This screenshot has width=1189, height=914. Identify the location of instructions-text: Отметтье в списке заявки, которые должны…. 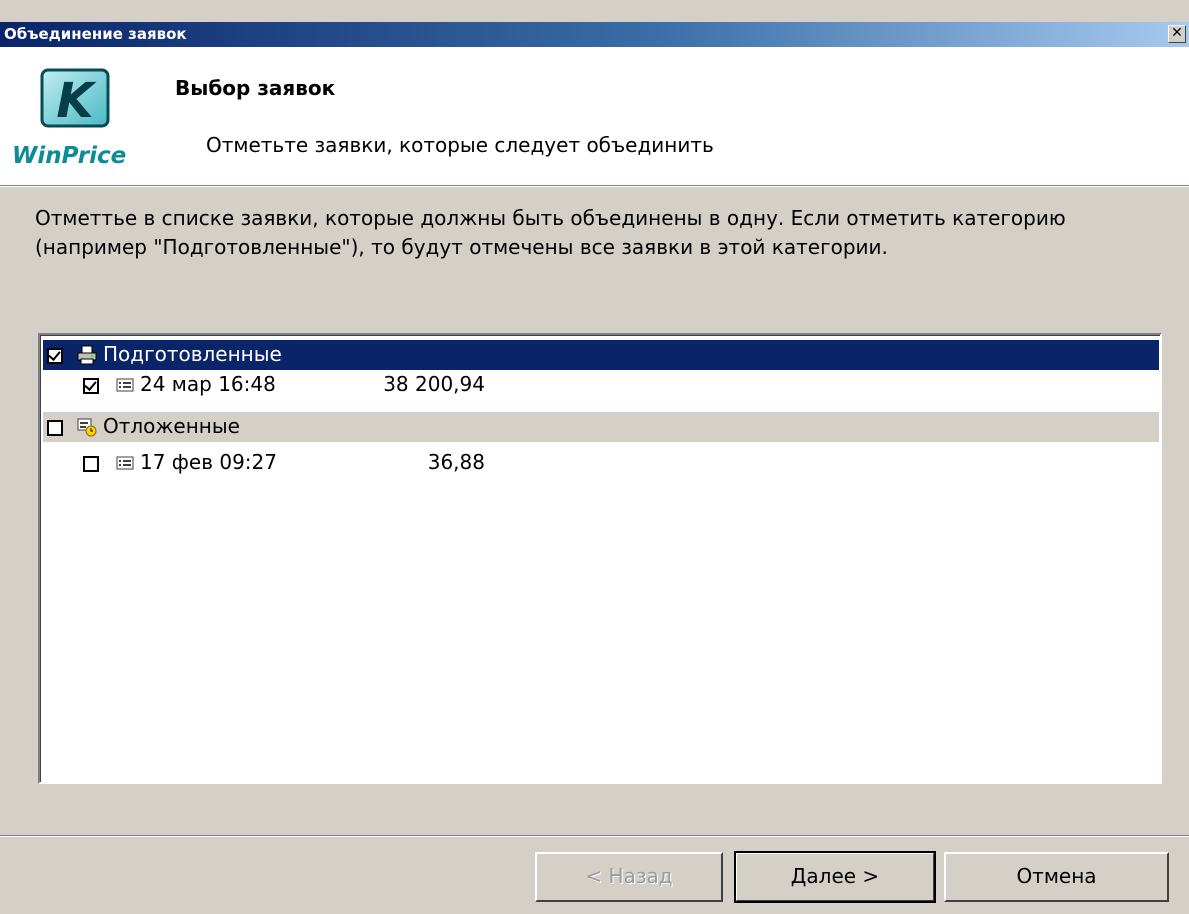
(550, 232).